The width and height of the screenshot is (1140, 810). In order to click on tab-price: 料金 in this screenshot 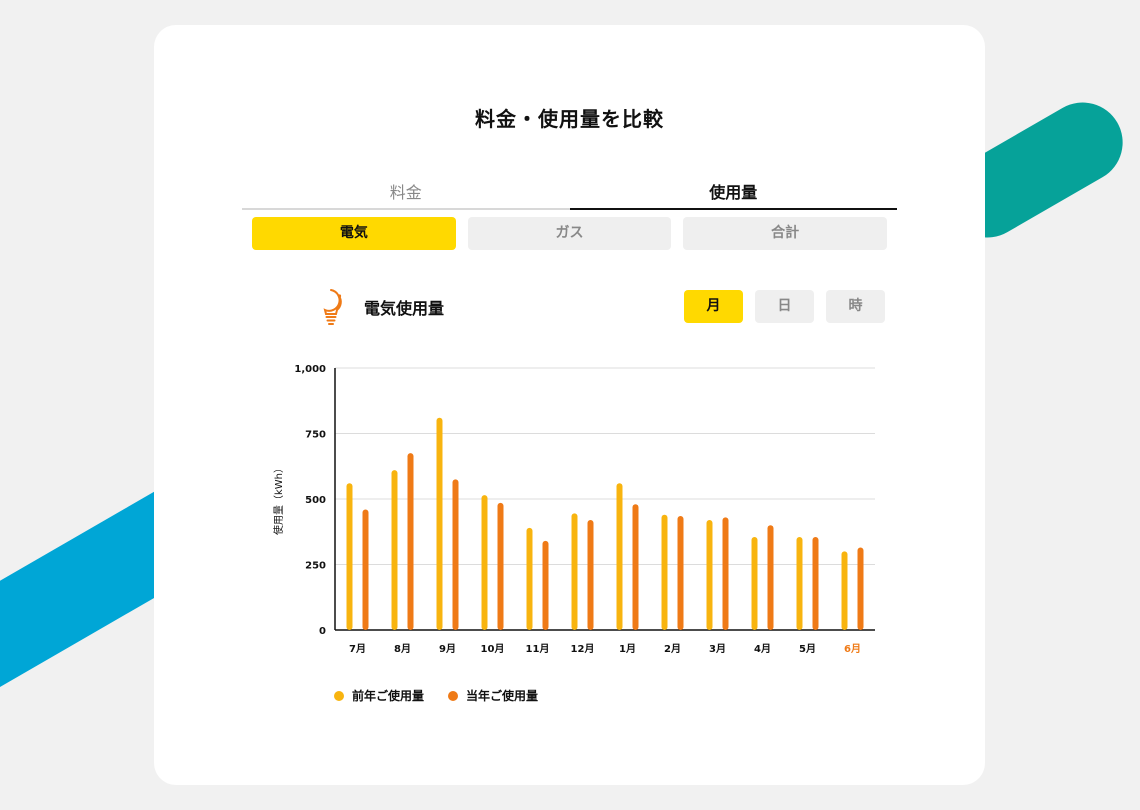, I will do `click(406, 195)`.